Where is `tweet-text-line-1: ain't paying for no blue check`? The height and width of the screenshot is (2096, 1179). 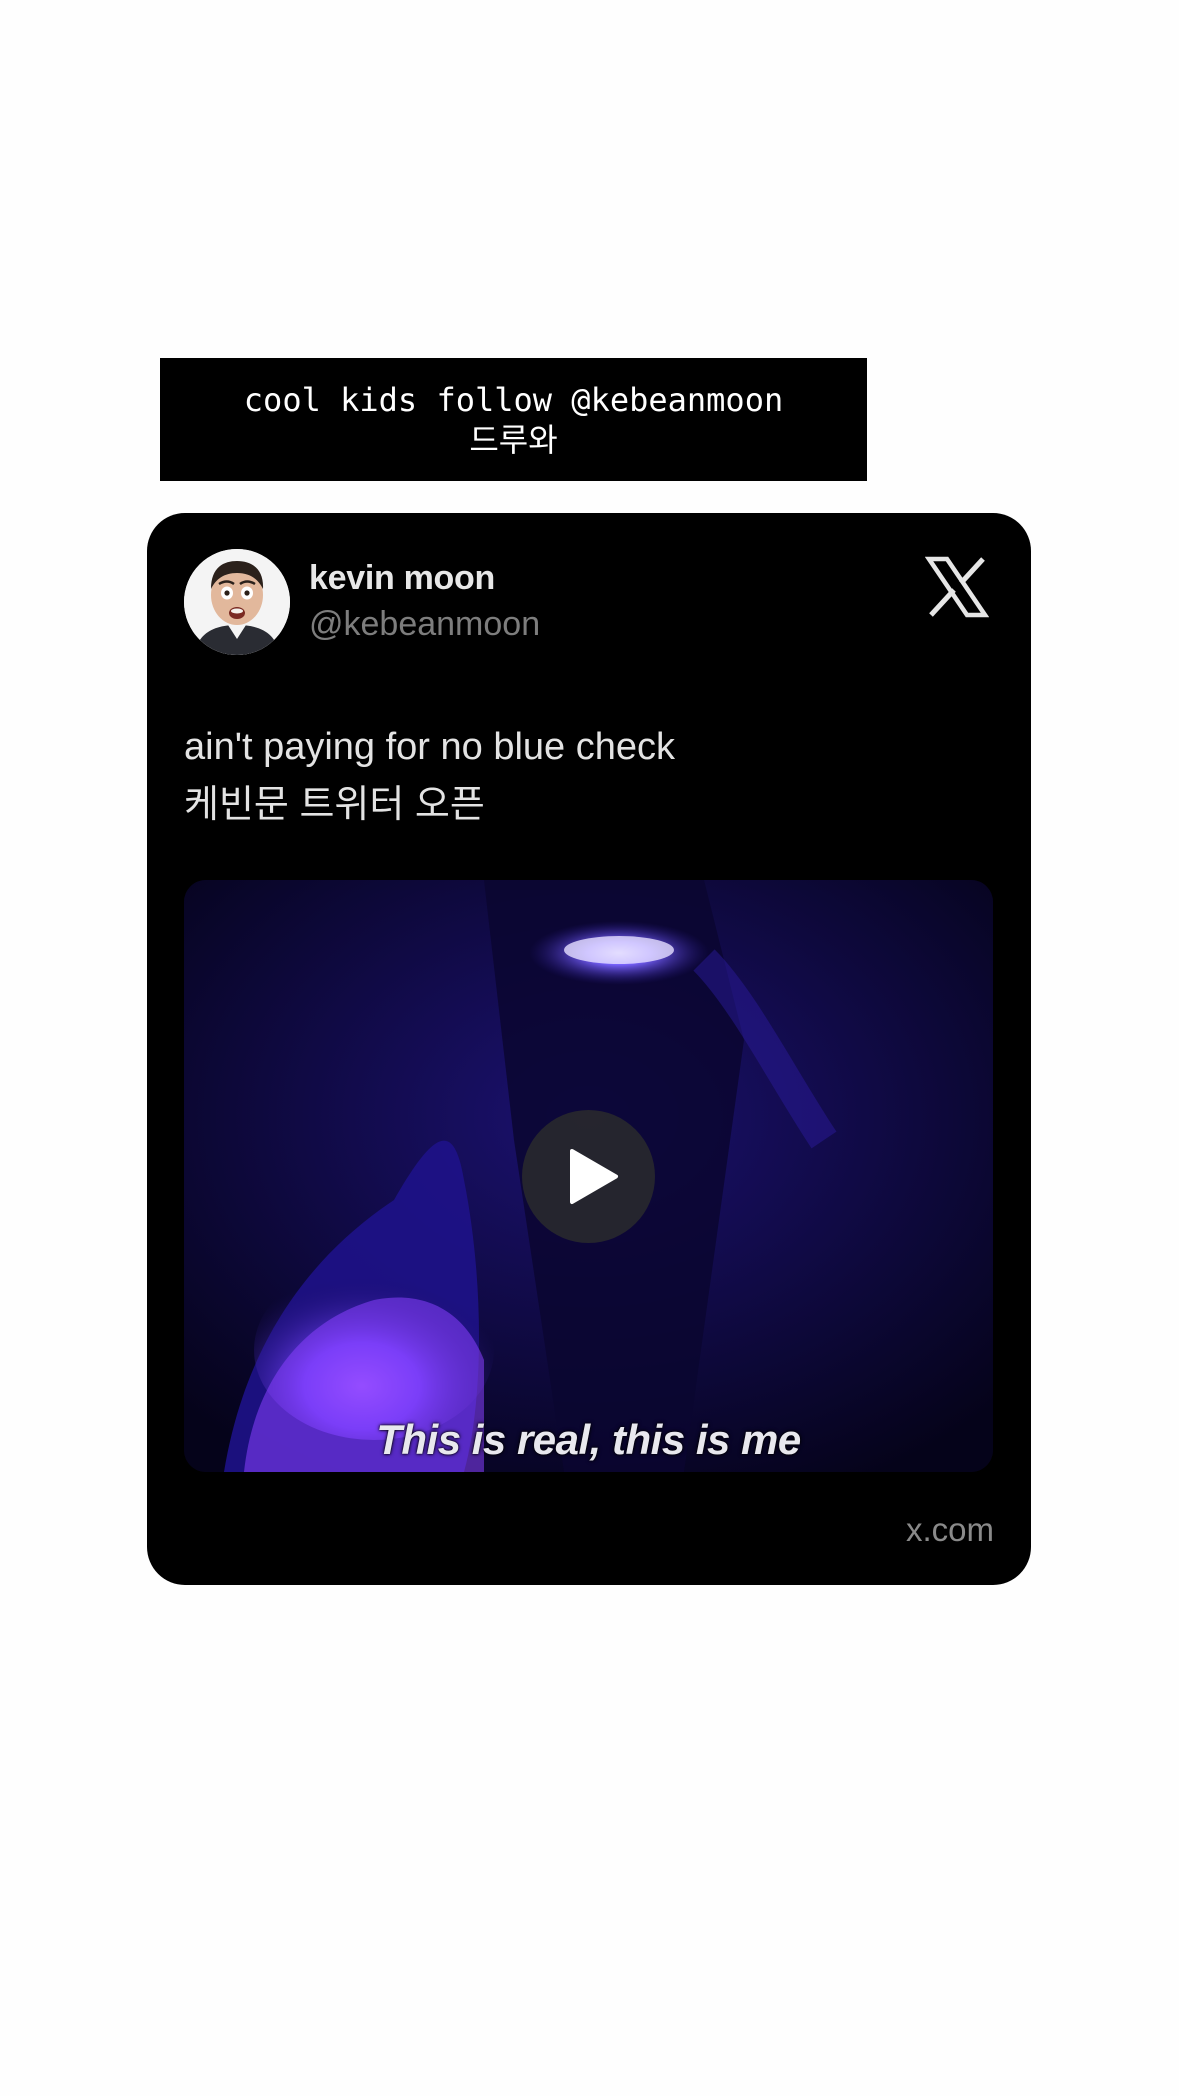 tweet-text-line-1: ain't paying for no blue check is located at coordinates (430, 747).